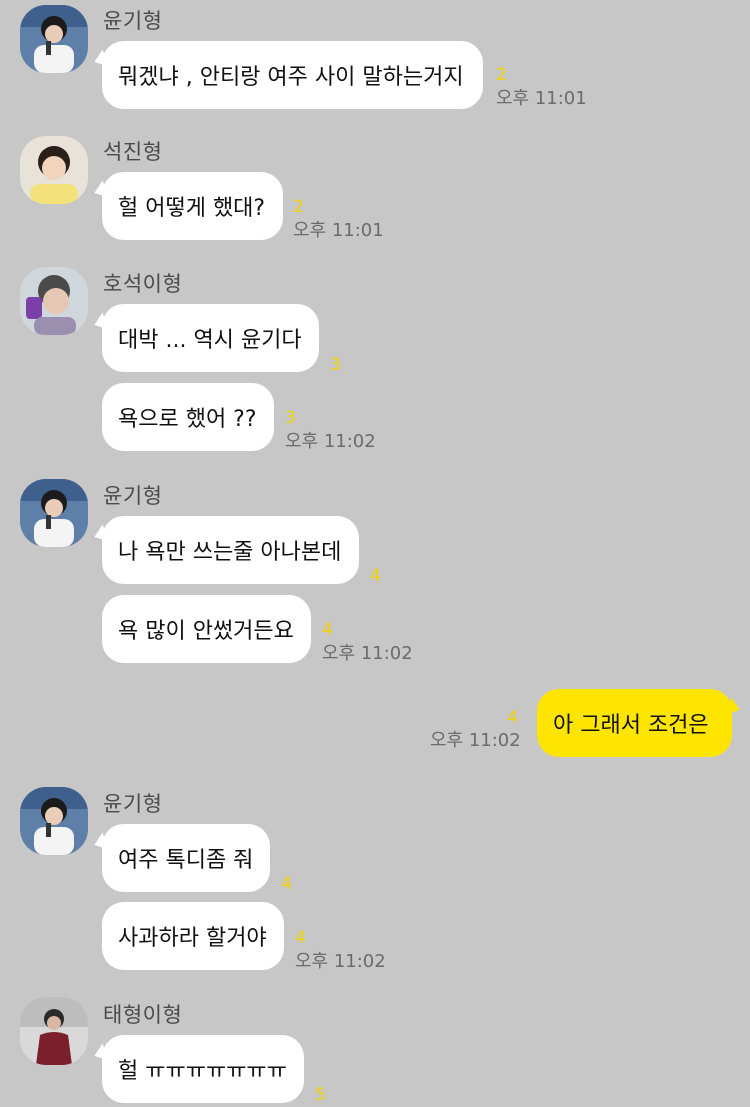 The height and width of the screenshot is (1107, 750). What do you see at coordinates (54, 301) in the screenshot?
I see `profile-avatar-hoseok` at bounding box center [54, 301].